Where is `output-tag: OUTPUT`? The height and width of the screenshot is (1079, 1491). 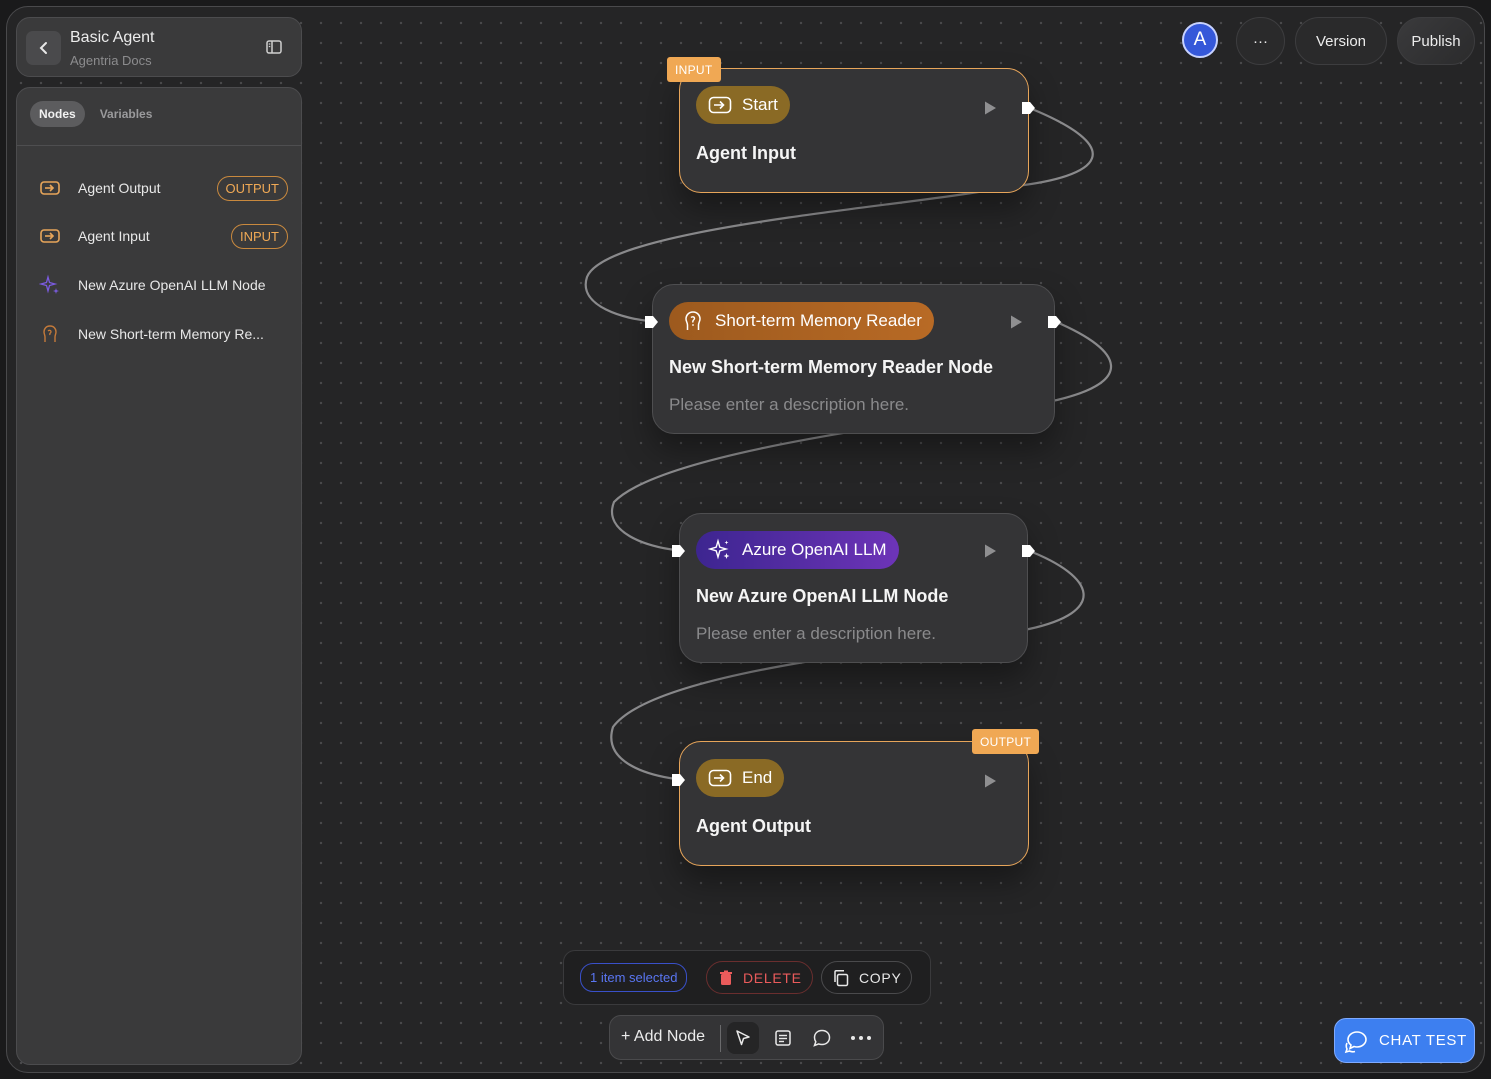
output-tag: OUTPUT is located at coordinates (1006, 741).